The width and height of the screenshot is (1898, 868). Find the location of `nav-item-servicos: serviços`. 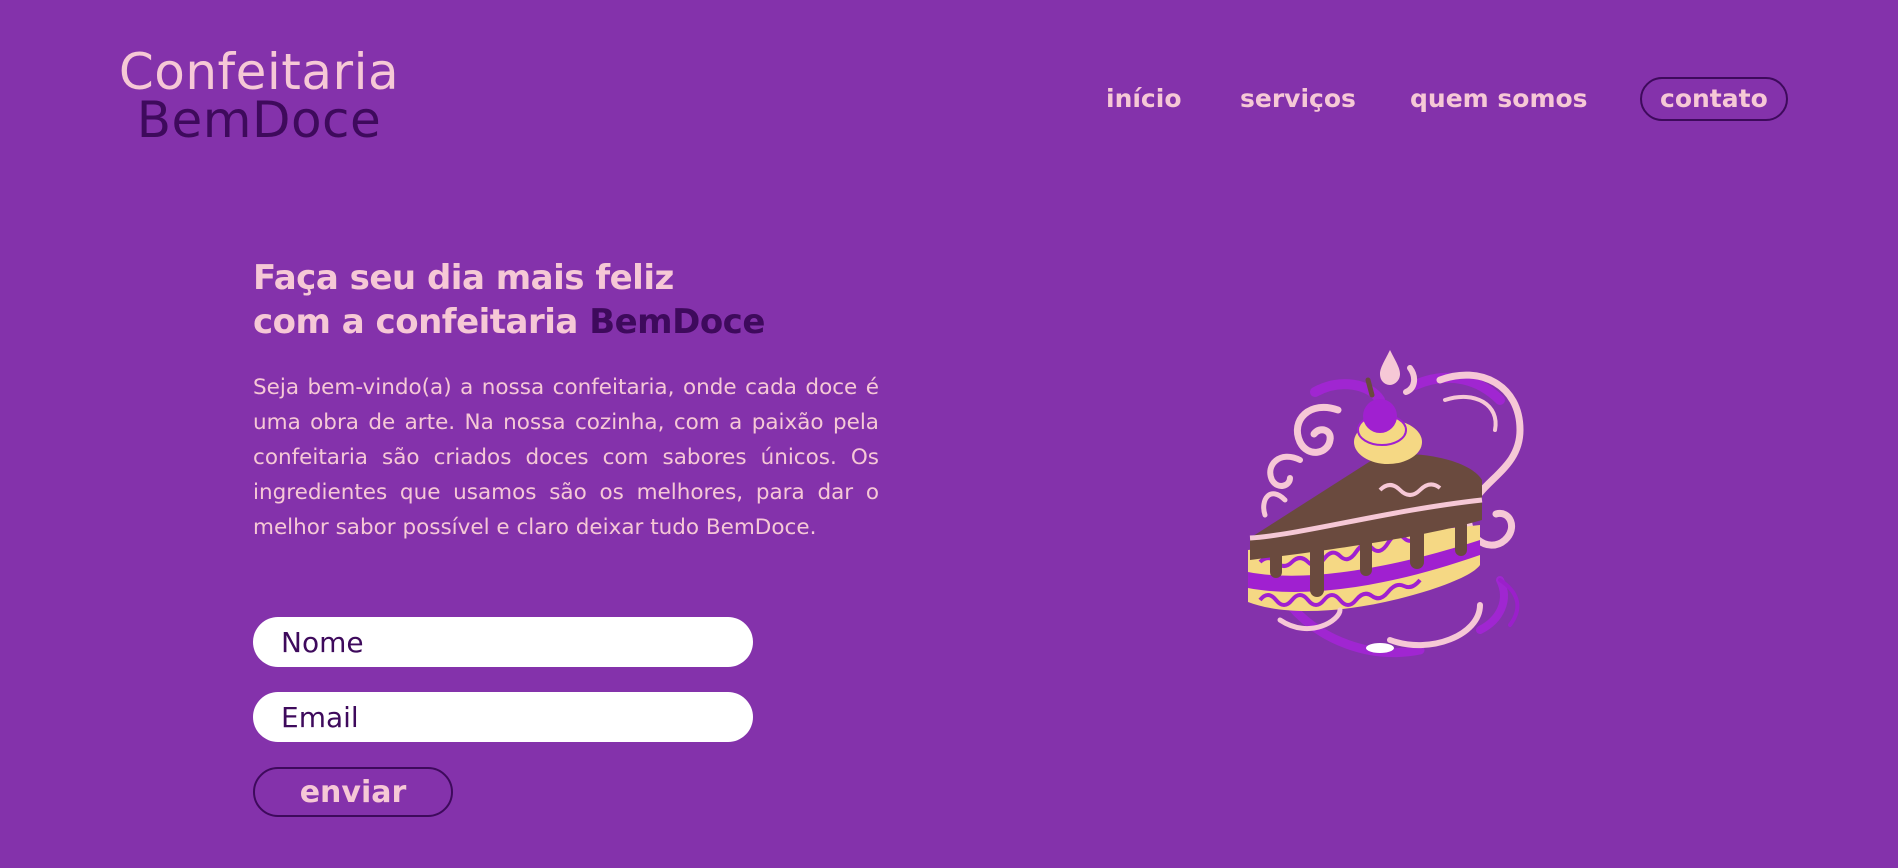

nav-item-servicos: serviços is located at coordinates (1298, 99).